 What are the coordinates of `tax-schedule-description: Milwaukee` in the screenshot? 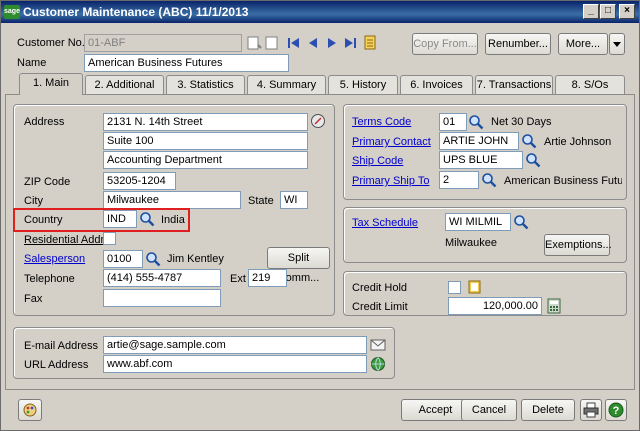 It's located at (471, 243).